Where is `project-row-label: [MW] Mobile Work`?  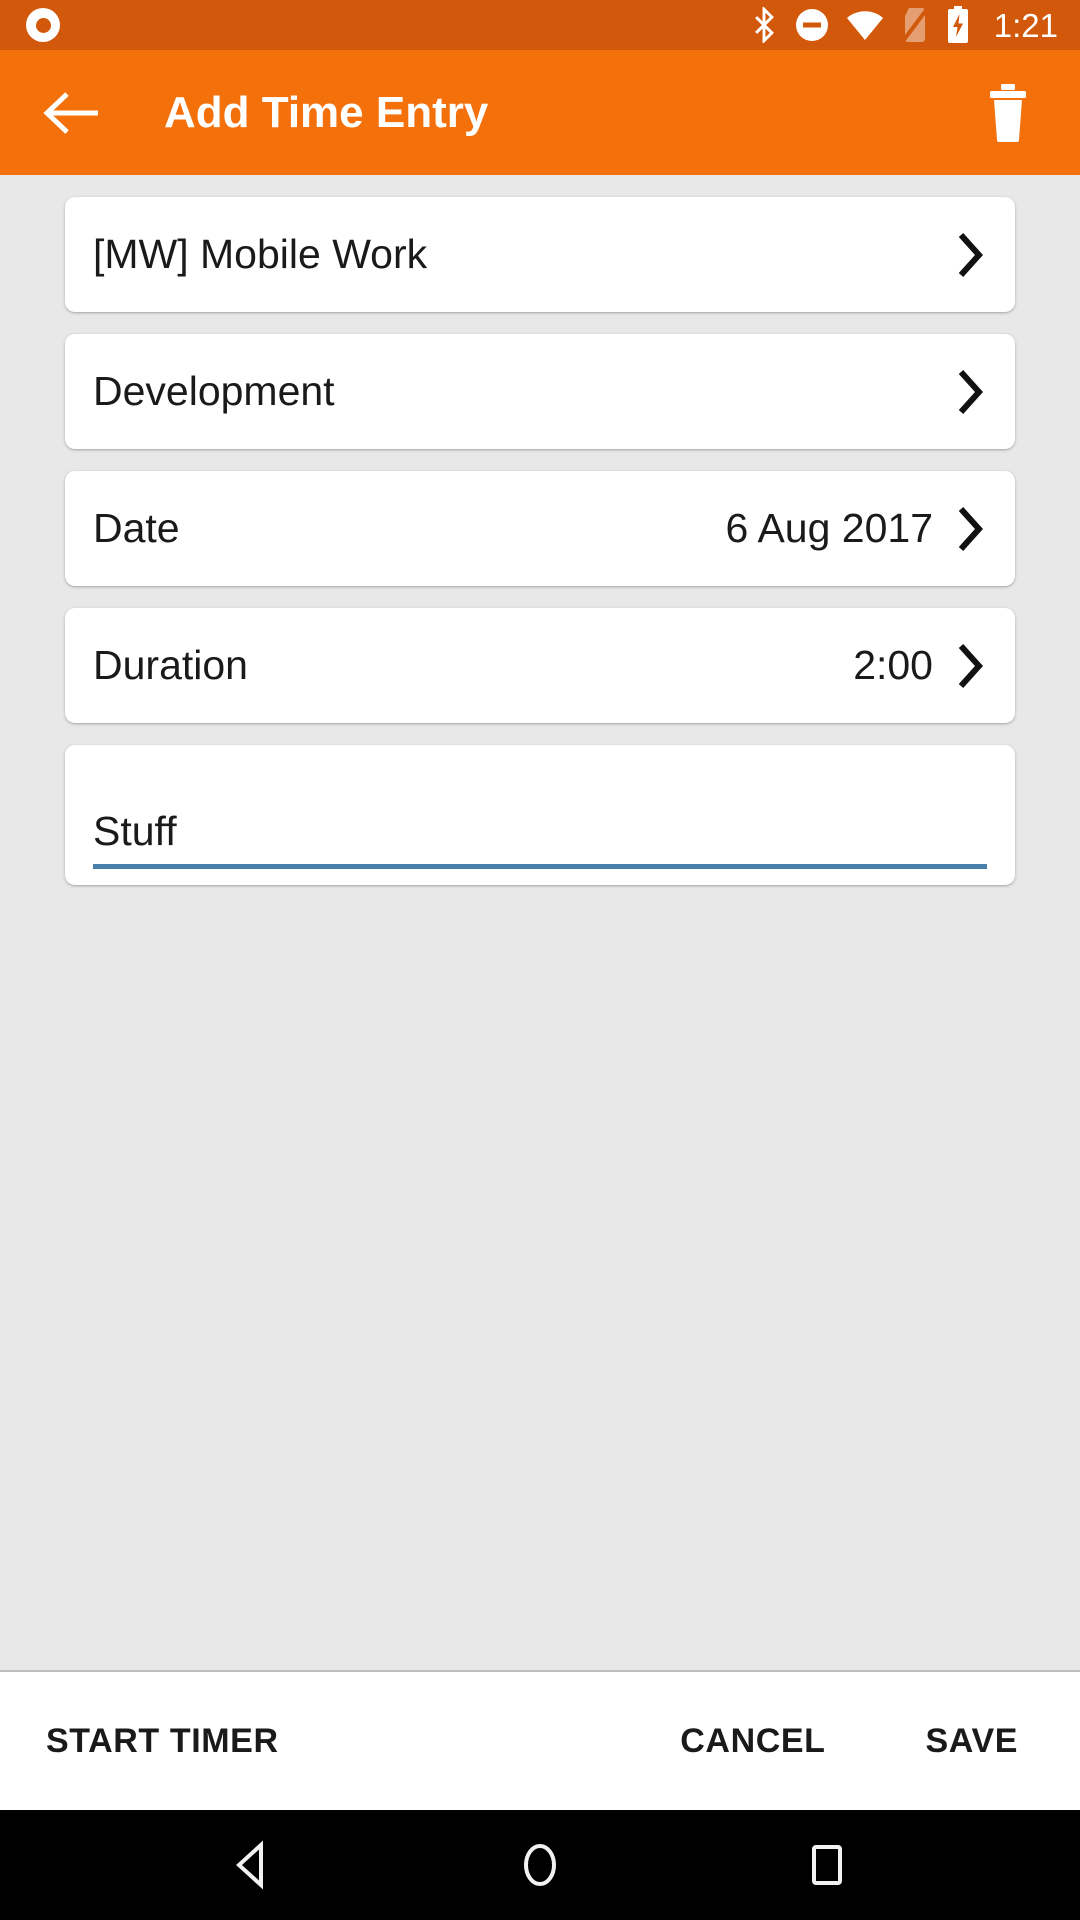 project-row-label: [MW] Mobile Work is located at coordinates (260, 254).